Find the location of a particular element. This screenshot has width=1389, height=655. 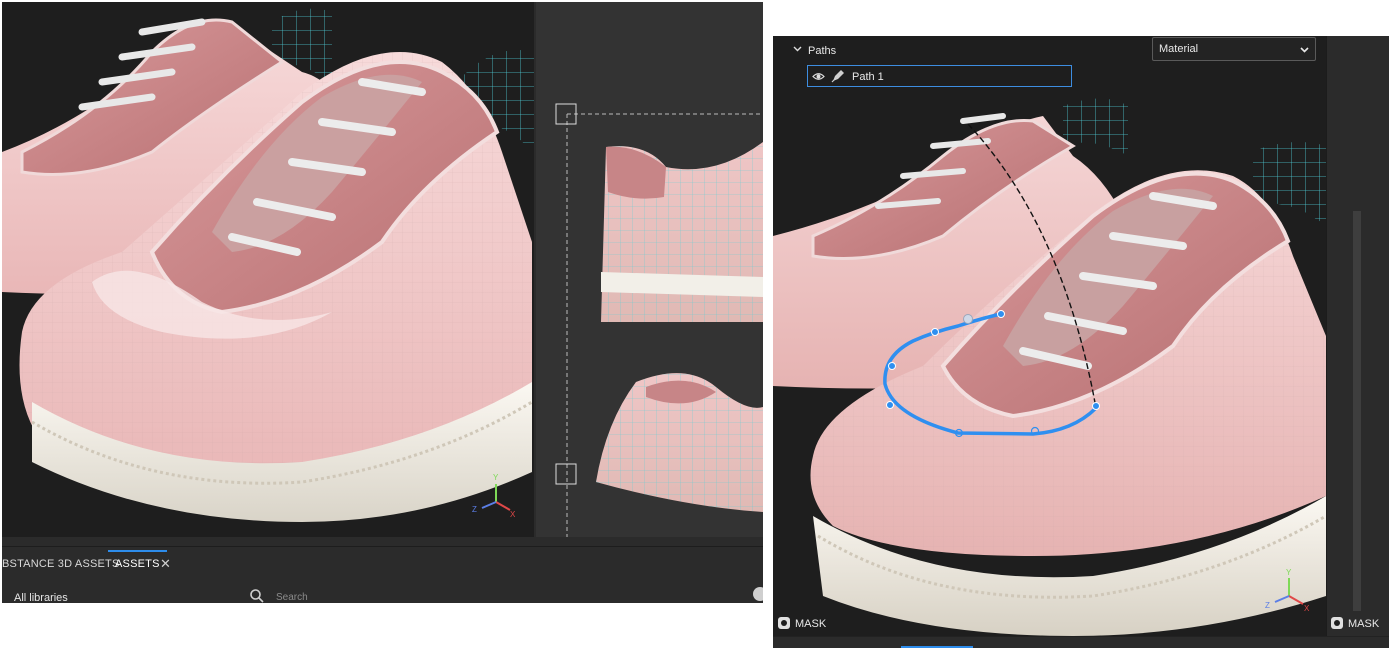

viewport-2d is located at coordinates (649, 269).